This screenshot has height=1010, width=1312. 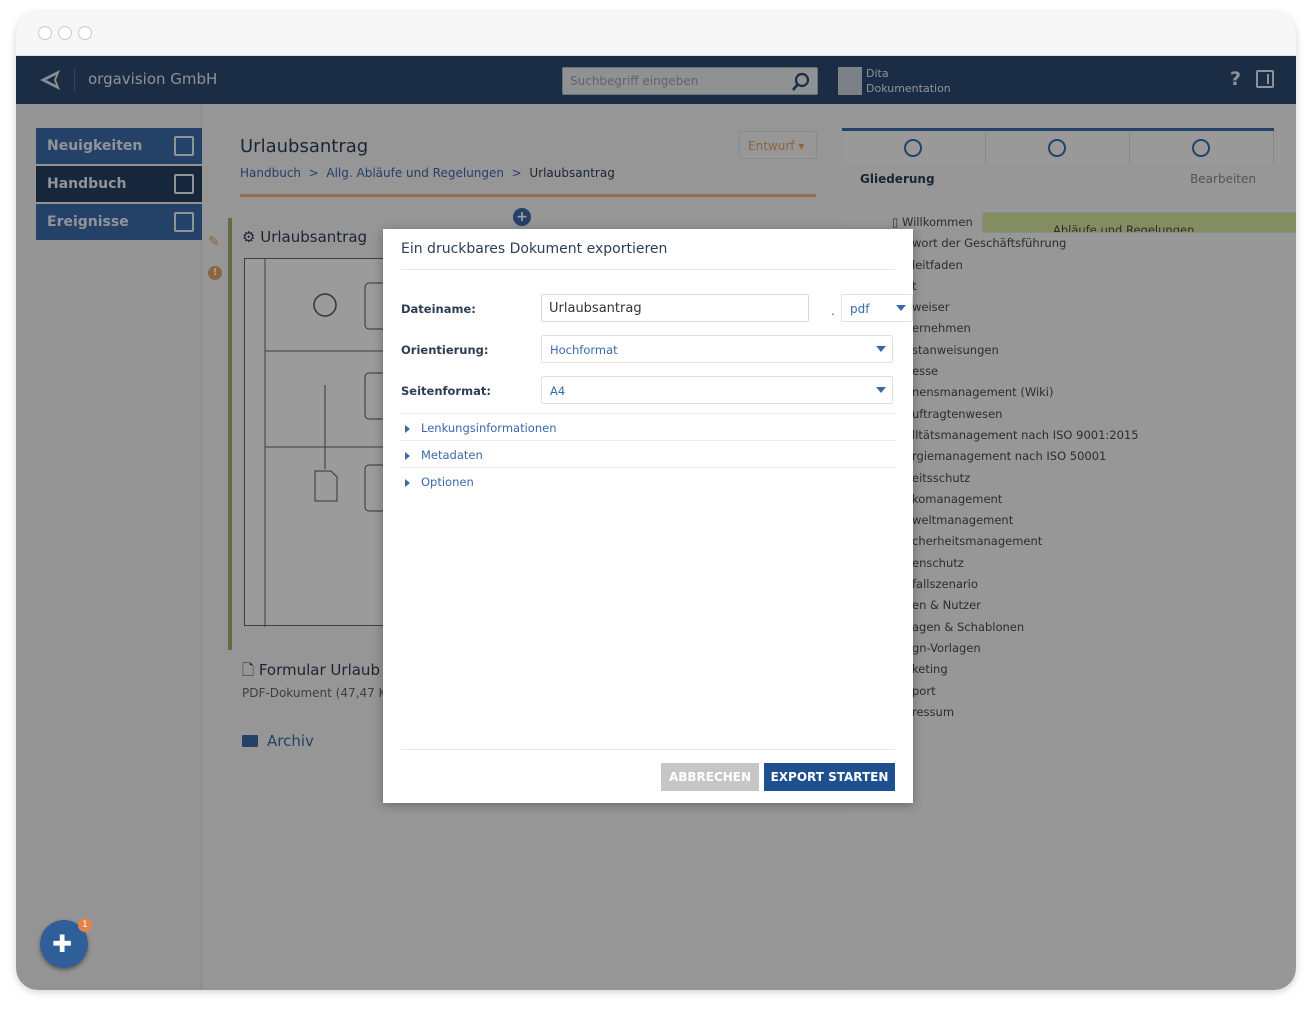 I want to click on pageformat-select: A4, so click(x=717, y=390).